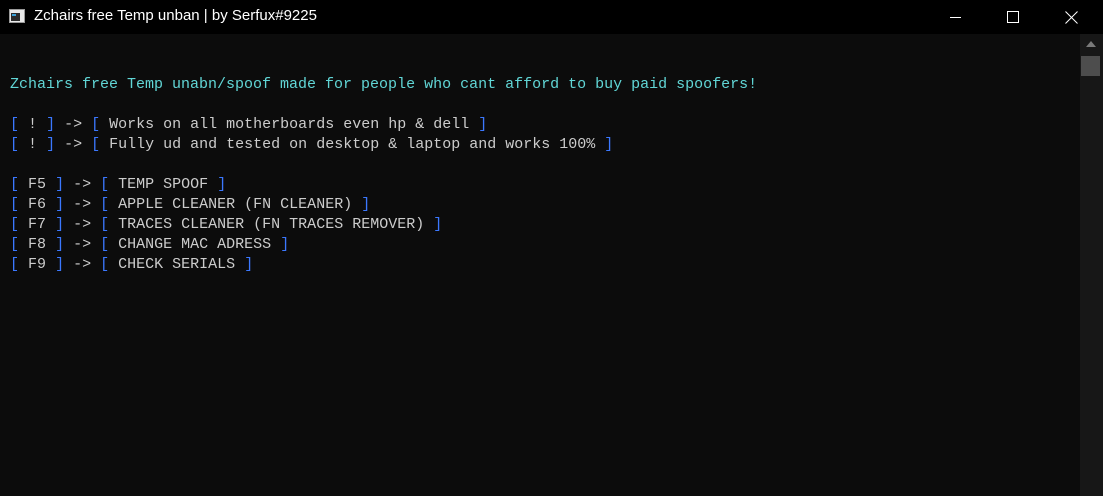 This screenshot has width=1103, height=496. I want to click on option-key: F8, so click(37, 244).